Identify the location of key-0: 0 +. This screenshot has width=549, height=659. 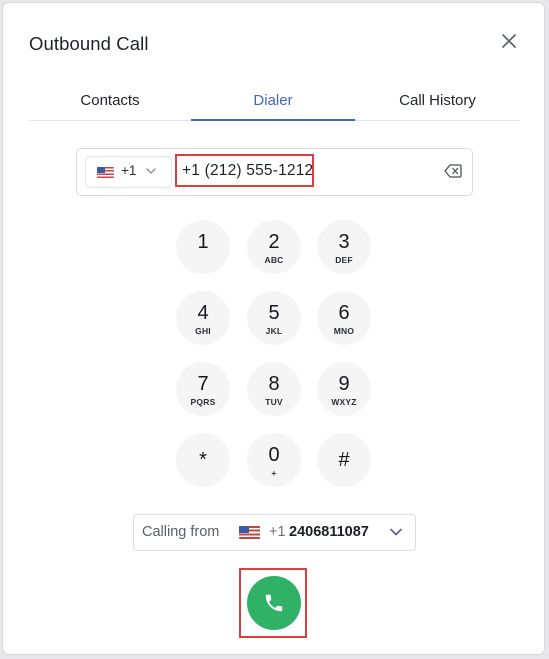
(274, 460).